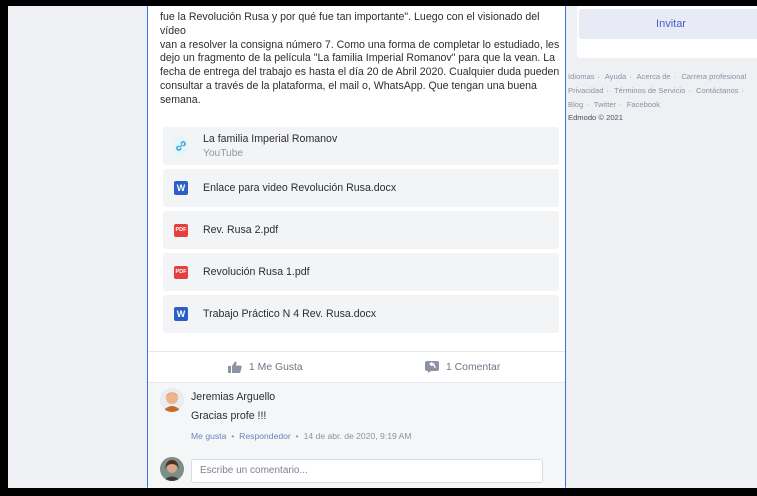  I want to click on footer-link-terminos: Términos de Servicio, so click(649, 90).